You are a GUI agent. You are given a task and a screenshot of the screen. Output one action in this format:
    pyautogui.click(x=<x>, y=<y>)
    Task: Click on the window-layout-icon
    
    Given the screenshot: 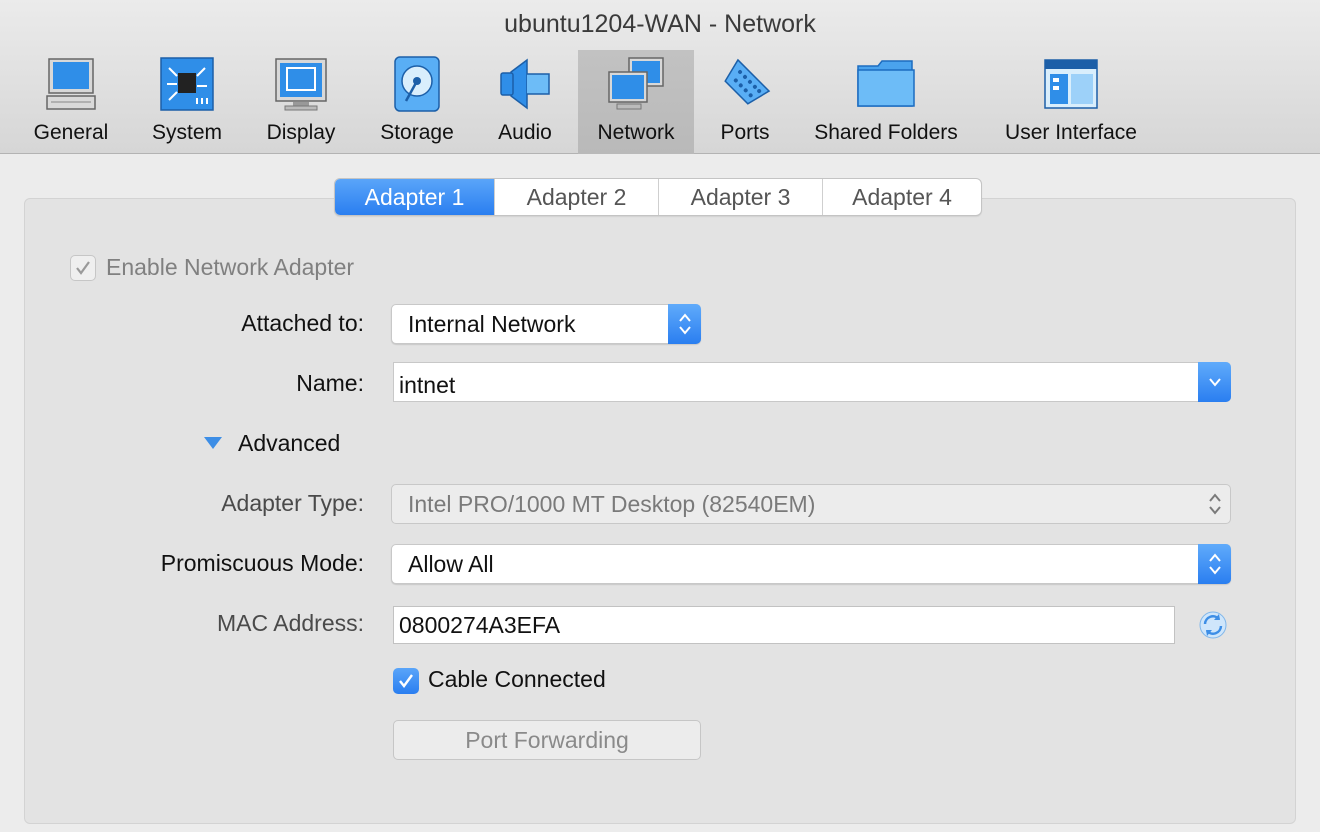 What is the action you would take?
    pyautogui.click(x=1071, y=84)
    